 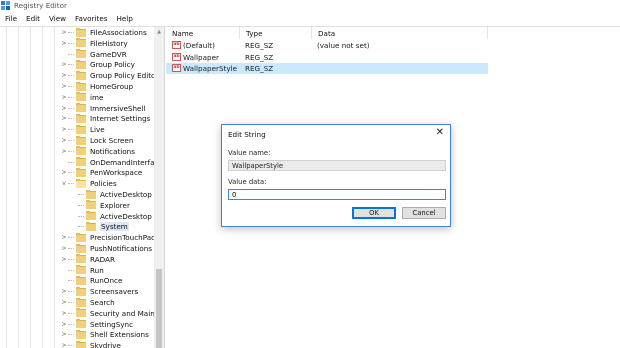 I want to click on tree-item-label: FileHistory, so click(x=109, y=43).